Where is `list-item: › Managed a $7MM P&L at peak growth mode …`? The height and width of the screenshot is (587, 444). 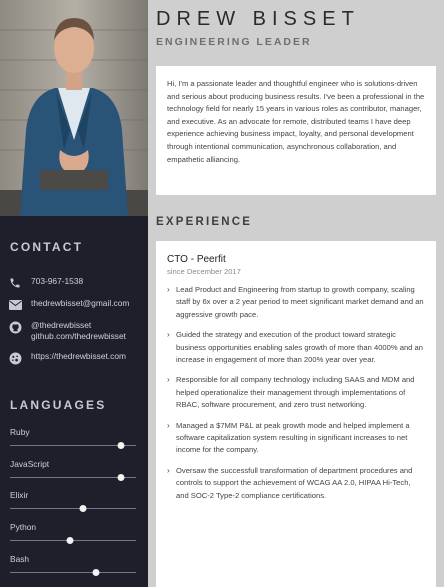 list-item: › Managed a $7MM P&L at peak growth mode … is located at coordinates (296, 438).